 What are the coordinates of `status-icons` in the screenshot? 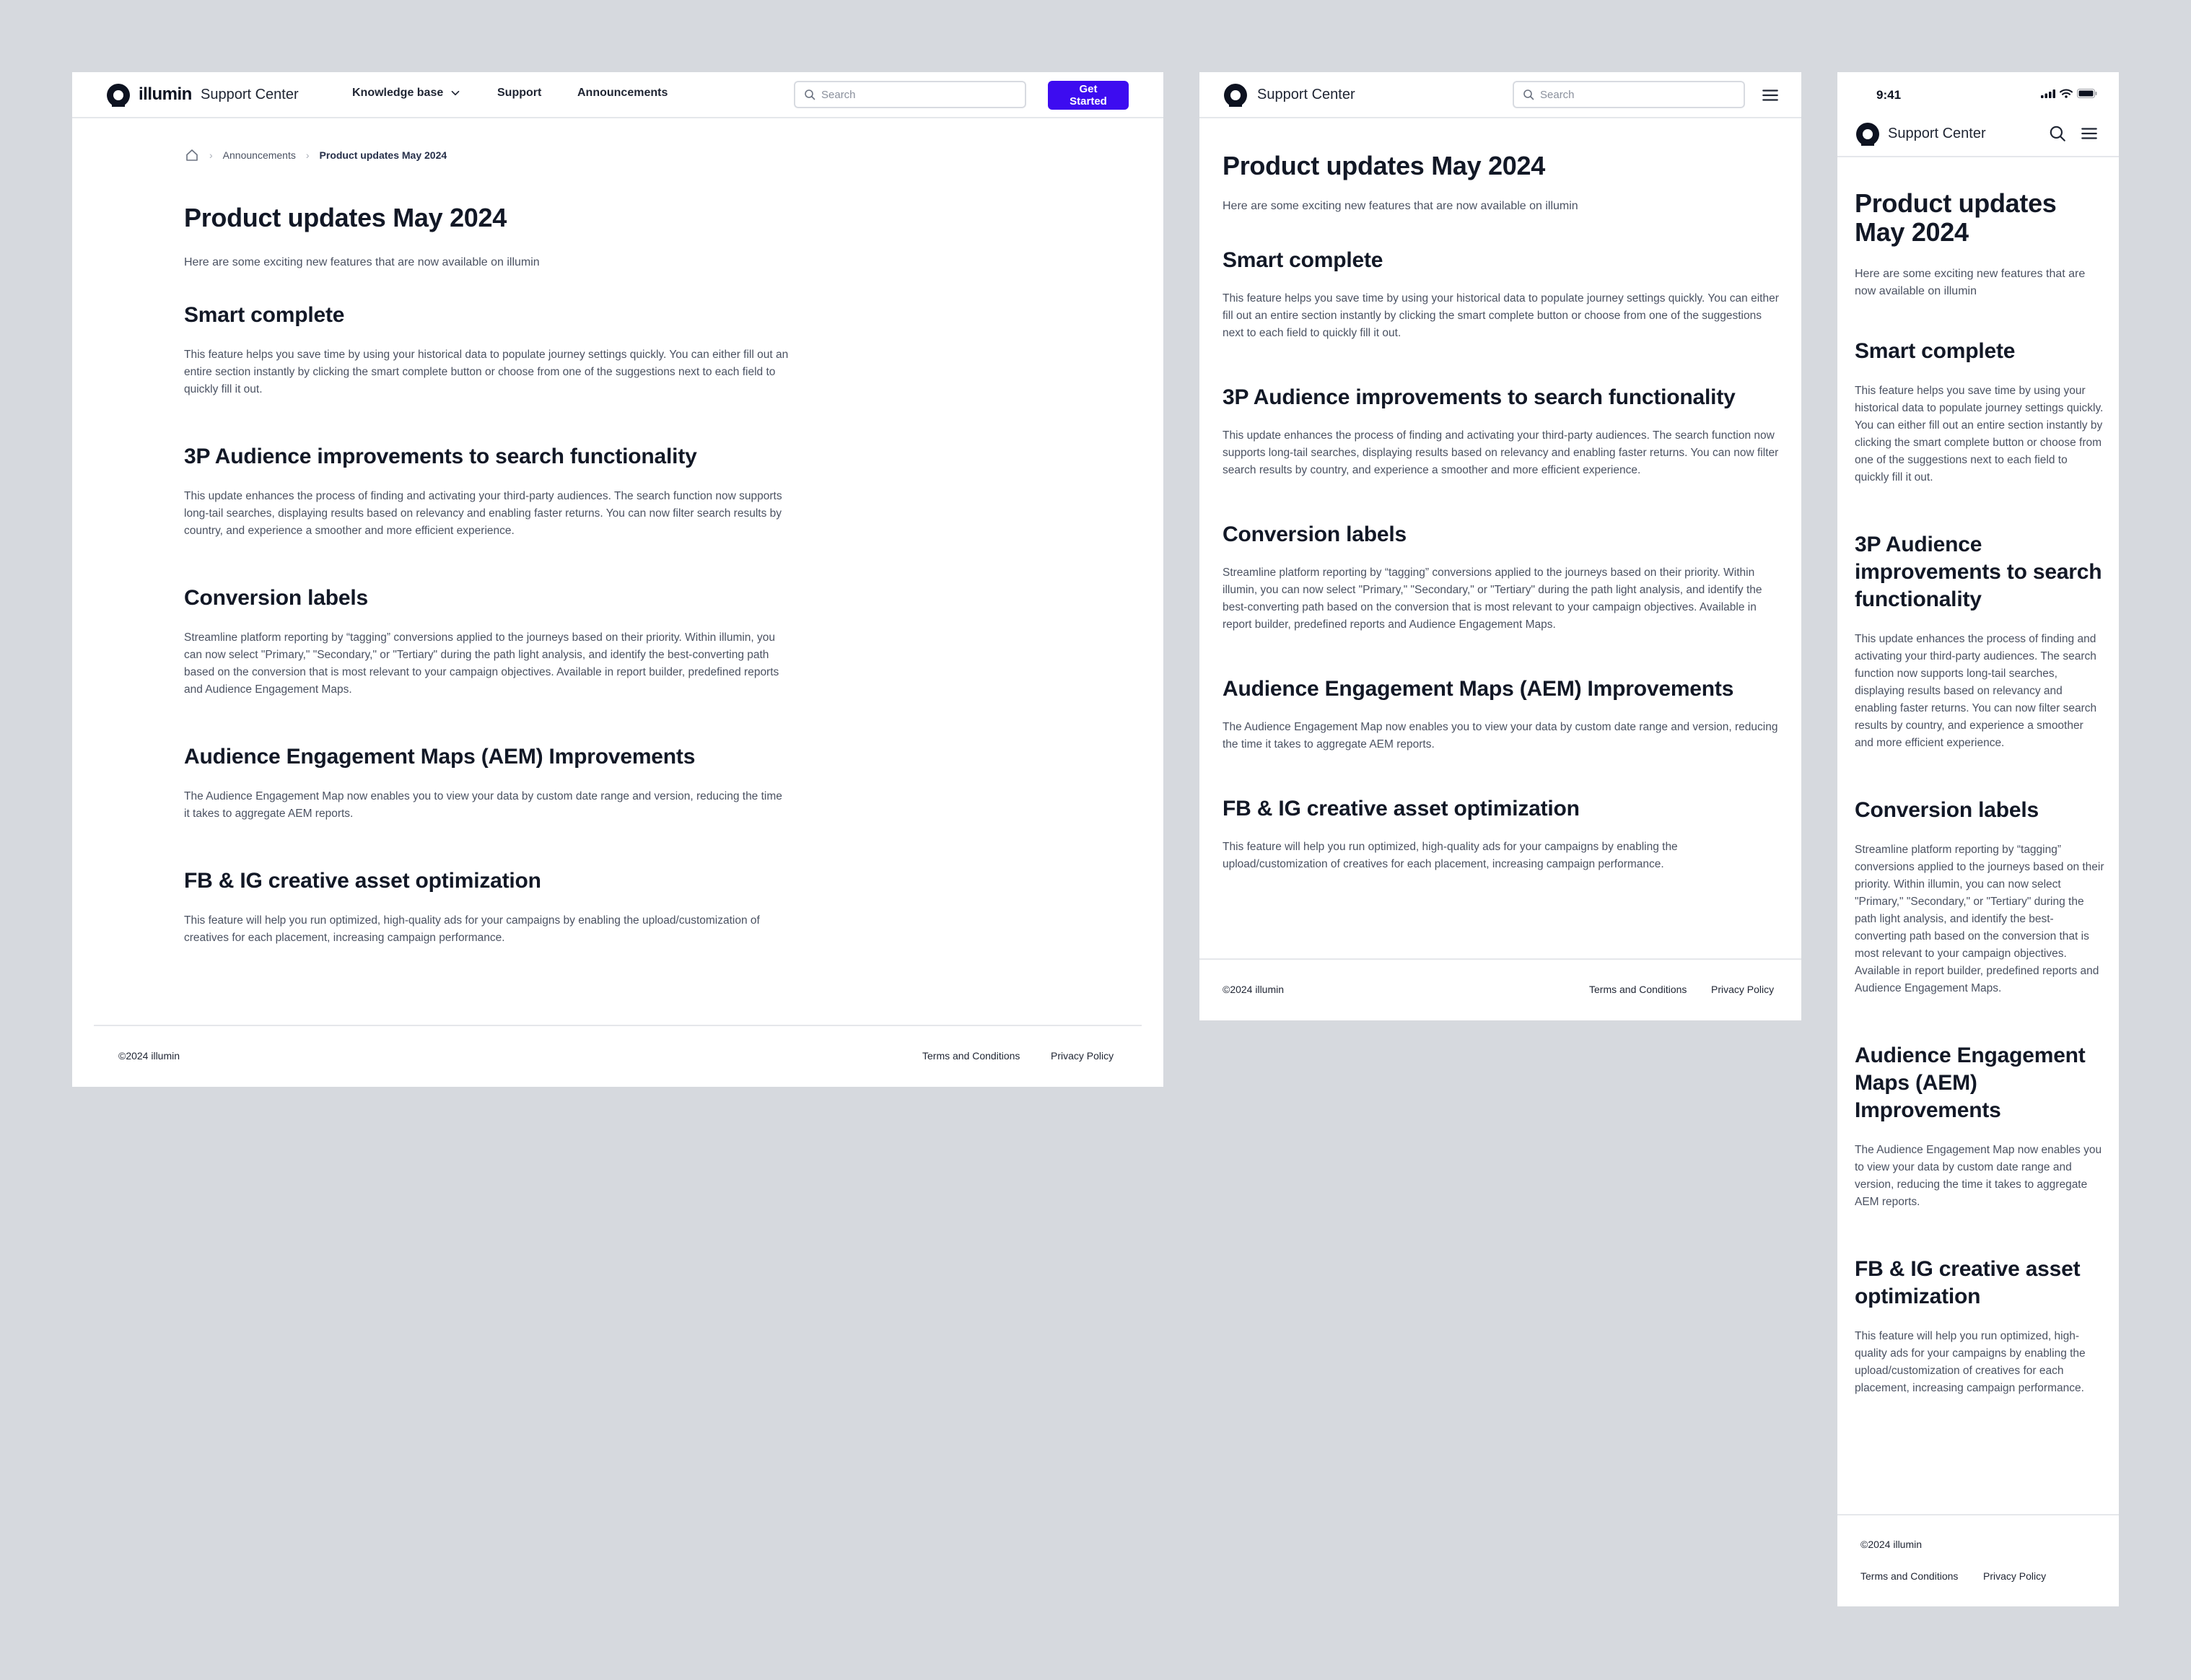 It's located at (2069, 93).